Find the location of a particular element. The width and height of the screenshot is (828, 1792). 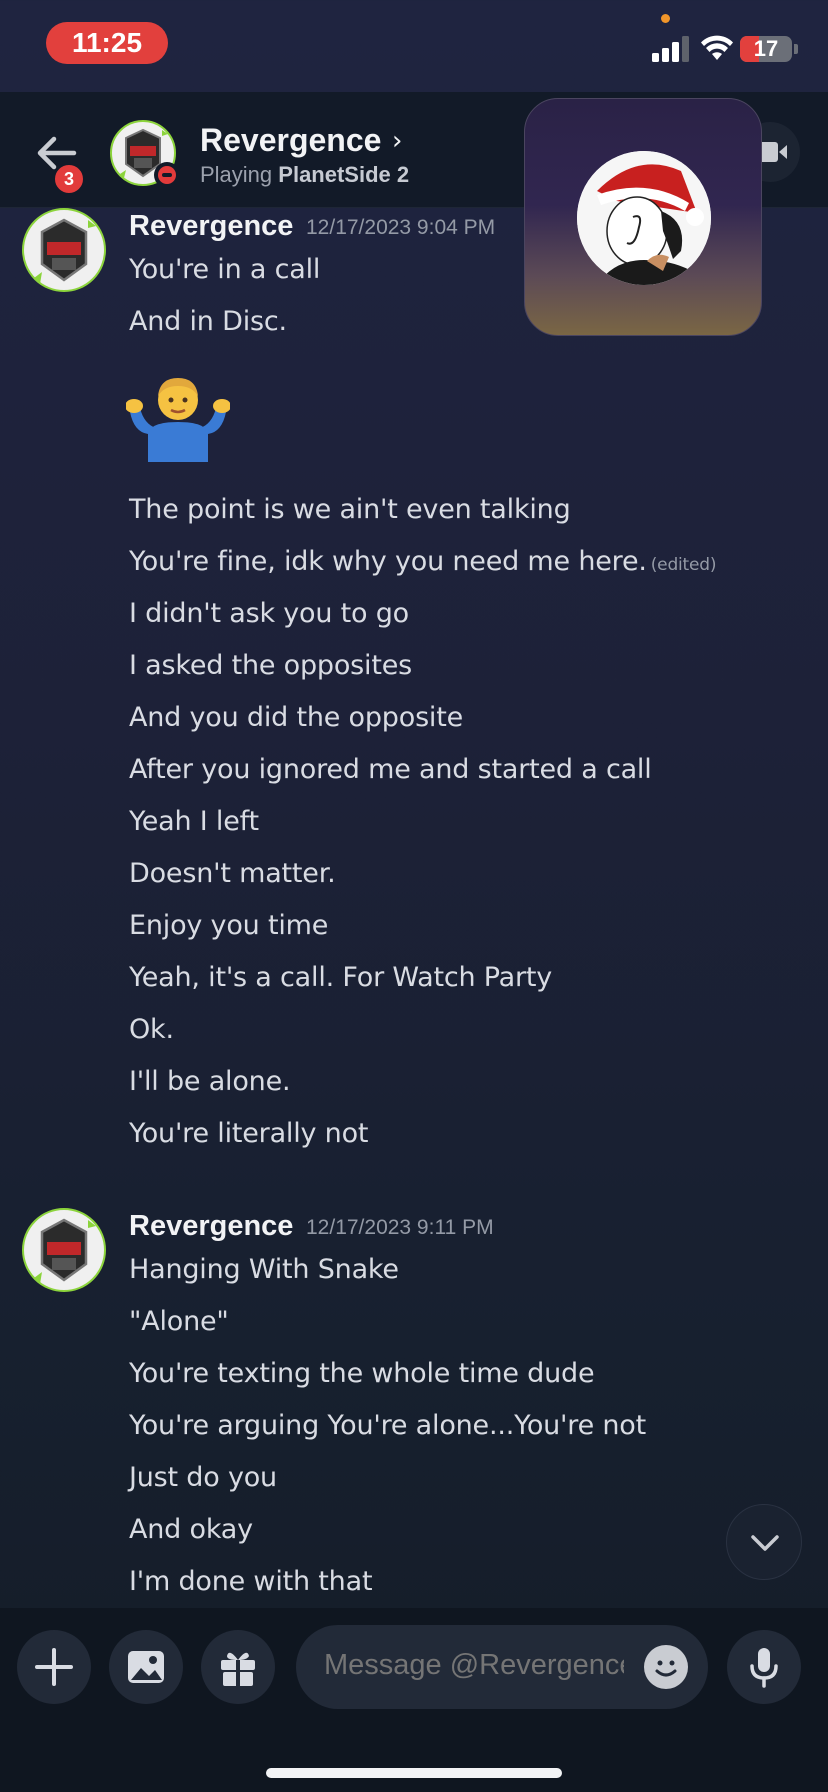

image-icon is located at coordinates (146, 1667).